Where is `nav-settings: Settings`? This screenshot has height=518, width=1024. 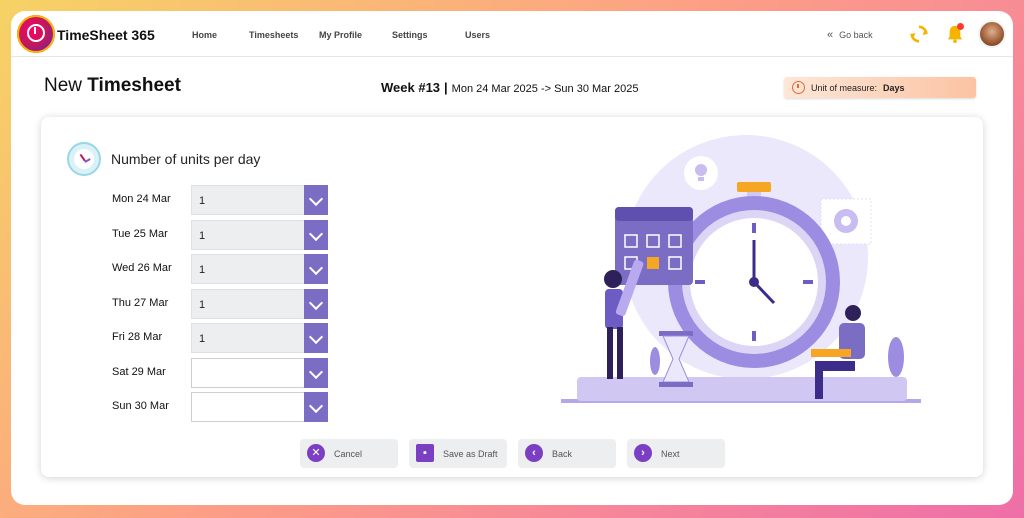
nav-settings: Settings is located at coordinates (410, 35).